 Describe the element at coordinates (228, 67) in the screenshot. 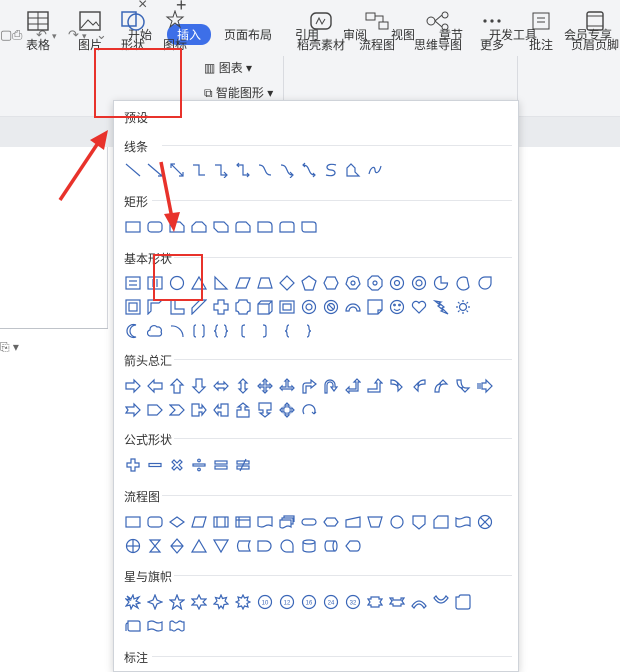

I see `chart-button: ▥ 图表 ▾` at that location.